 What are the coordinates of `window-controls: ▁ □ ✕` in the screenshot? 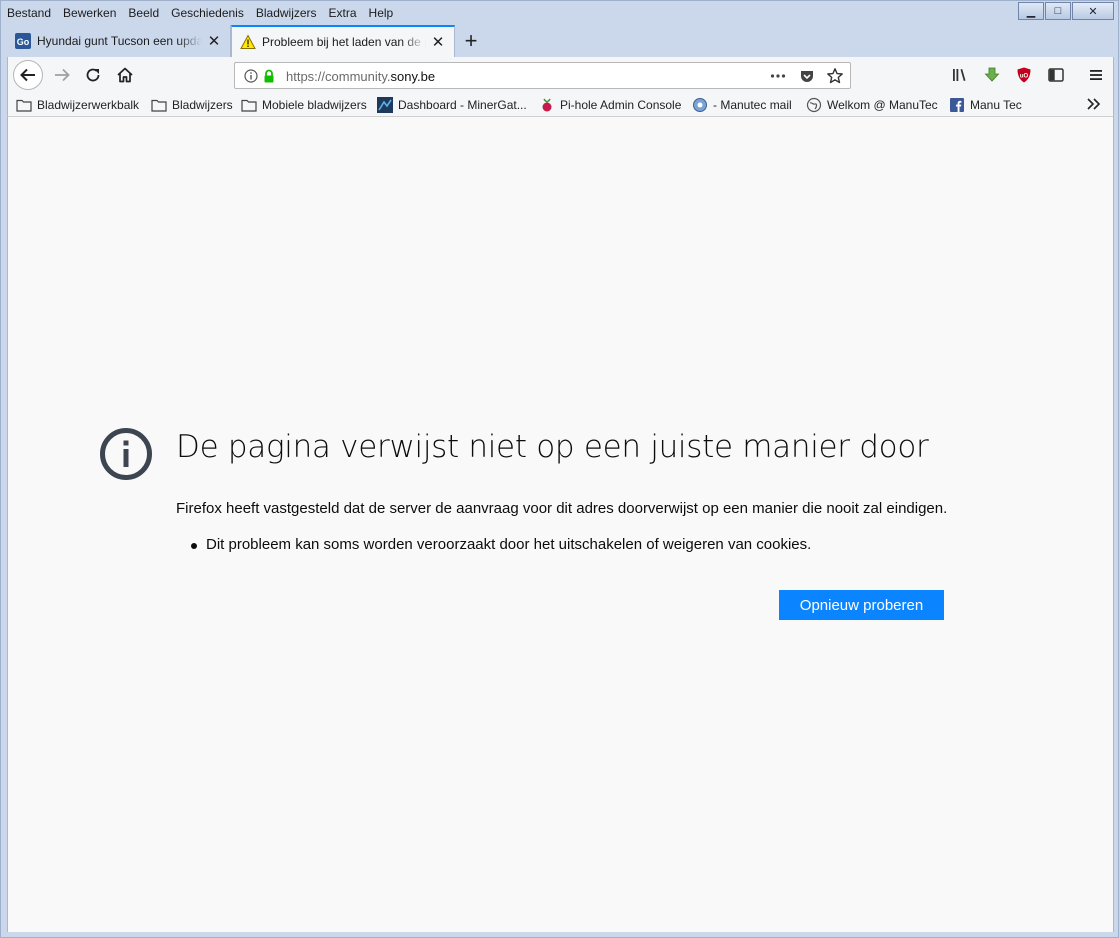 It's located at (1066, 11).